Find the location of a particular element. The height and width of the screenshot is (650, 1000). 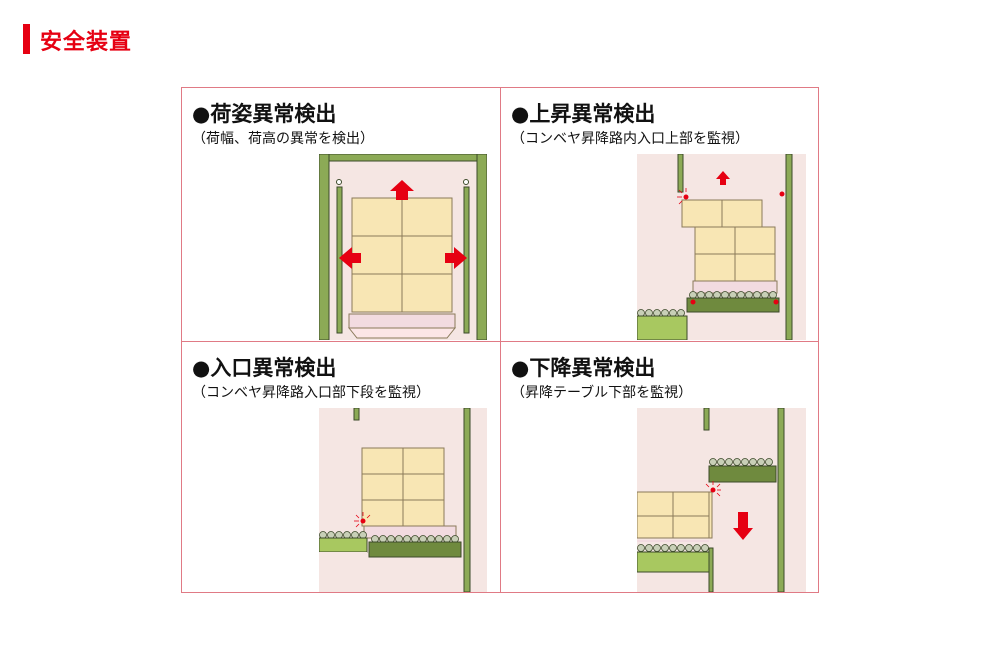

panel-load-shape-detection: ●荷姿異常検出 （荷幅、荷高の異常を検出） is located at coordinates (341, 214).